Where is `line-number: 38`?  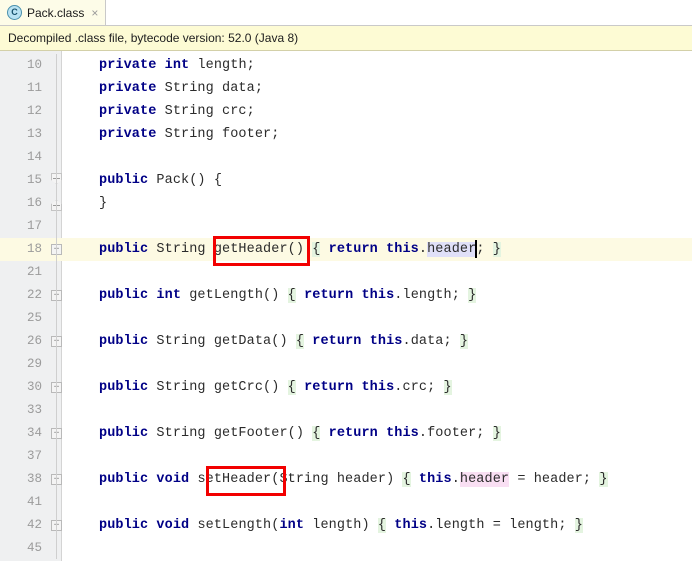 line-number: 38 is located at coordinates (34, 479).